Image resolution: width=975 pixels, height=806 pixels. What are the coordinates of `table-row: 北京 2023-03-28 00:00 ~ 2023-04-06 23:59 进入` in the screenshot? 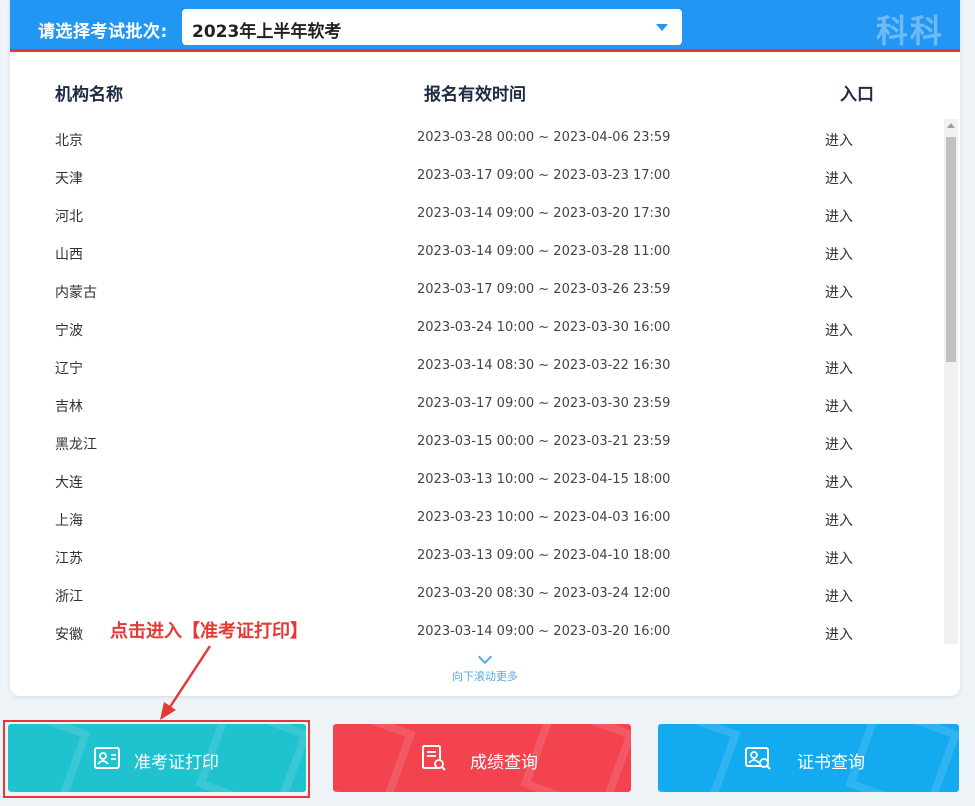 It's located at (475, 139).